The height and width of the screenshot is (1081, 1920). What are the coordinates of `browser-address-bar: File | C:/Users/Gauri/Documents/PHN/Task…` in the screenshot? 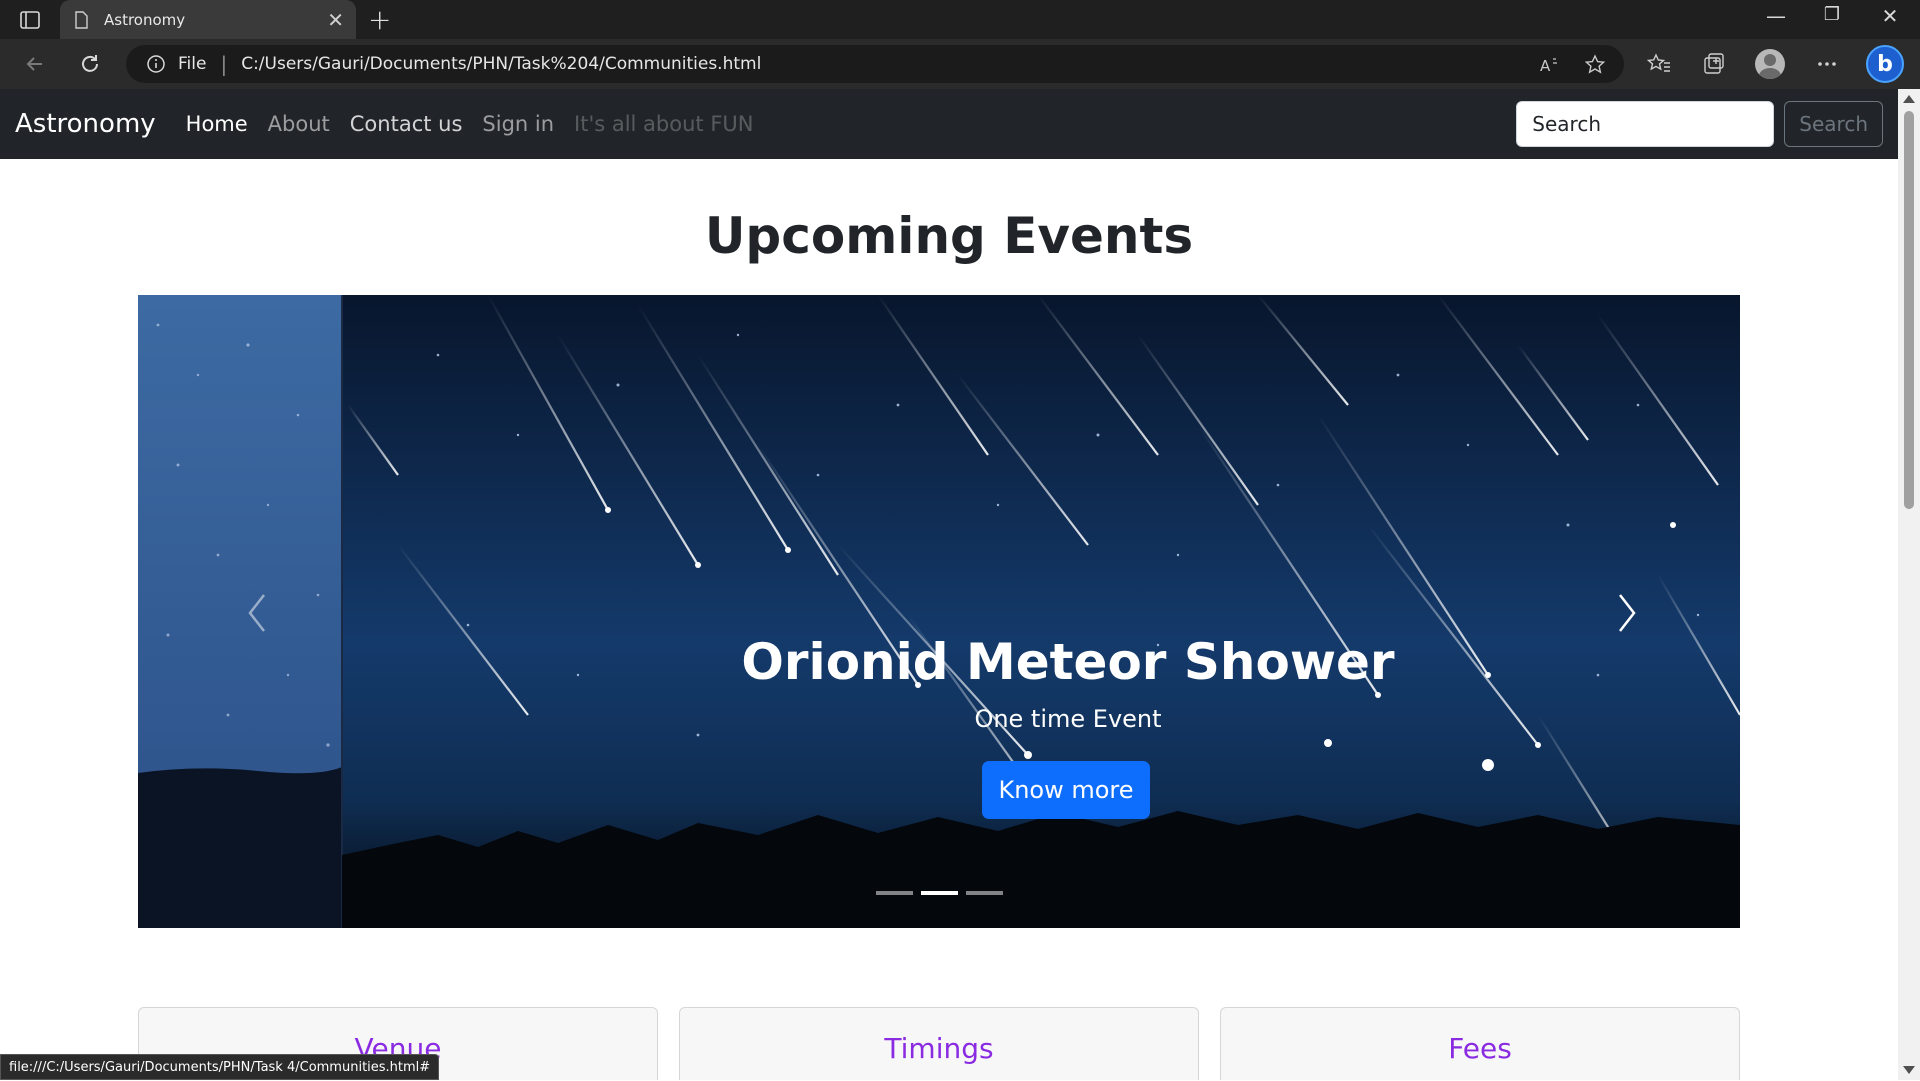 It's located at (960, 64).